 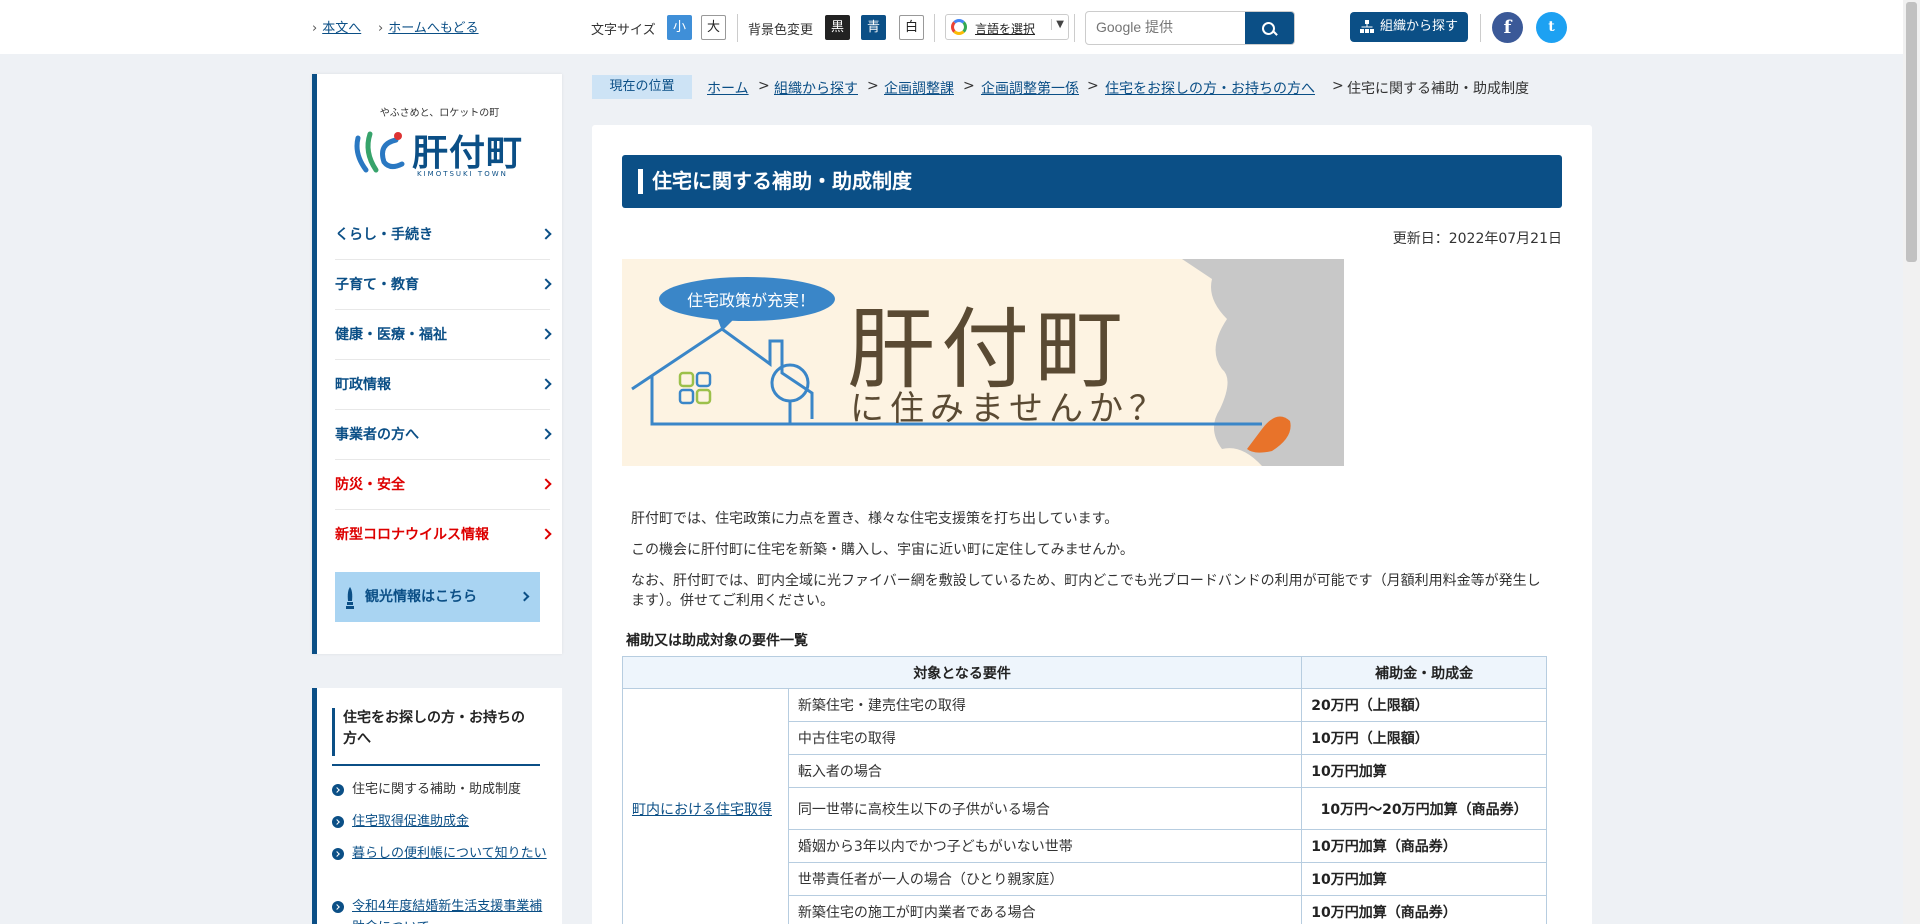 I want to click on town-logo-mark-icon, so click(x=379, y=152).